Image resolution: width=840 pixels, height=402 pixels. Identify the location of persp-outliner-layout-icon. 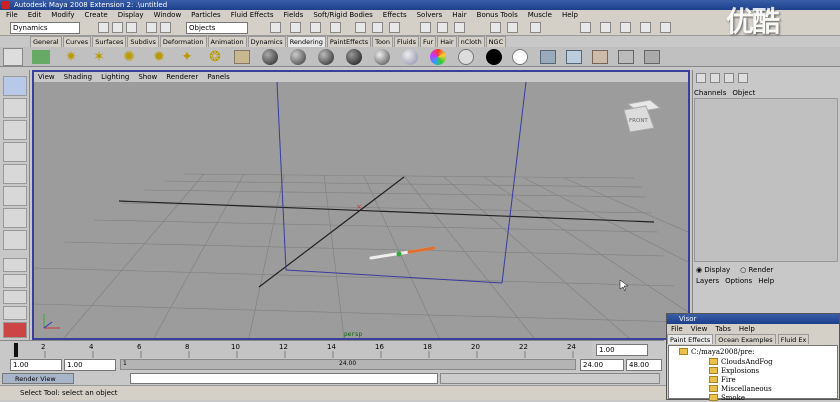
(15, 297).